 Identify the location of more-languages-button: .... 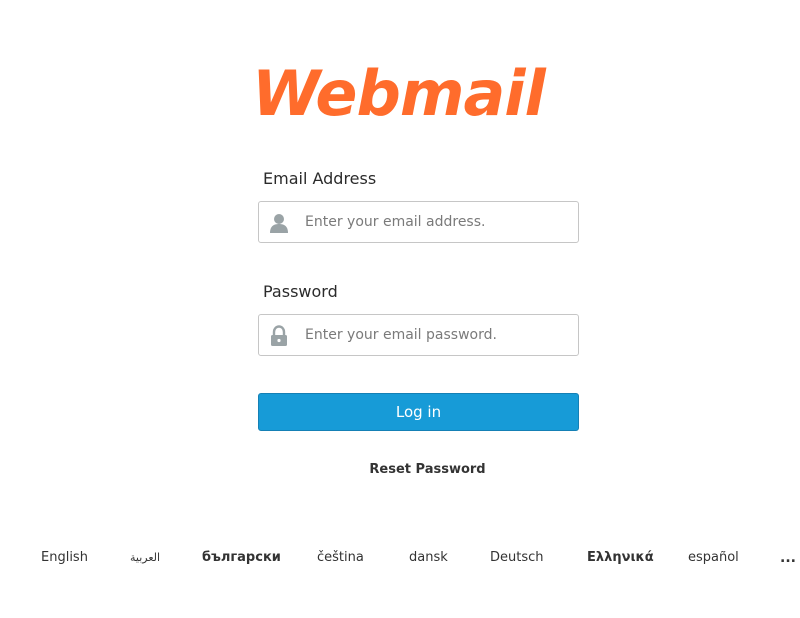
(788, 558).